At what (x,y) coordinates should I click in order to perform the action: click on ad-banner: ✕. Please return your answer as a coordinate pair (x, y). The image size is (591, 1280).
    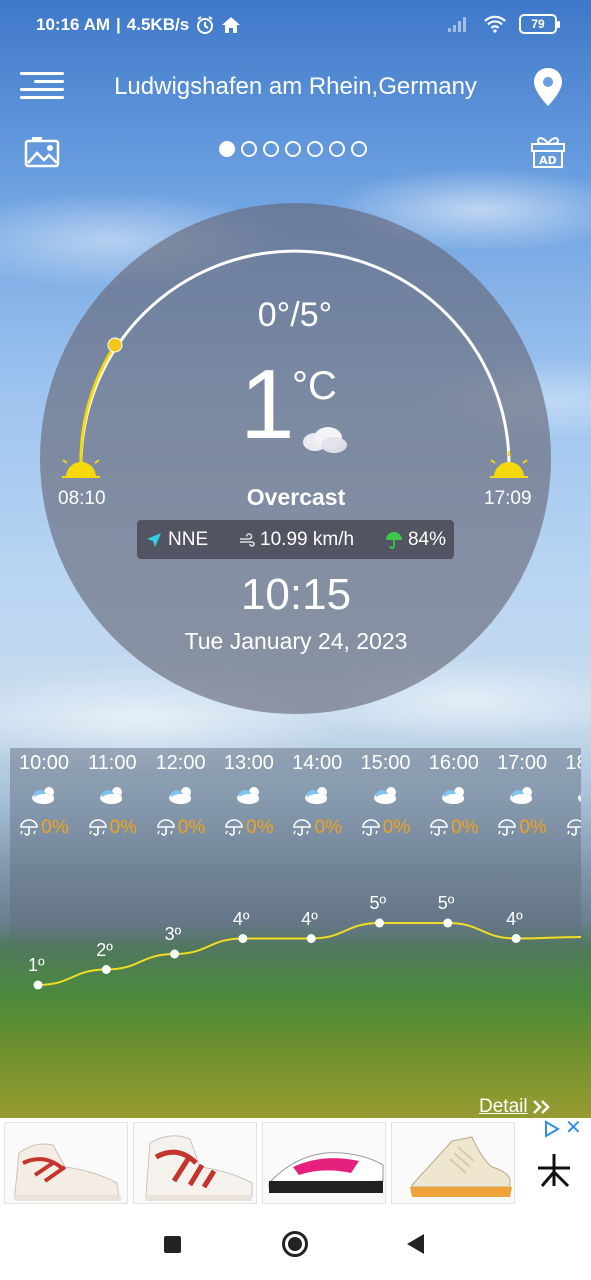
    Looking at the image, I should click on (295, 1163).